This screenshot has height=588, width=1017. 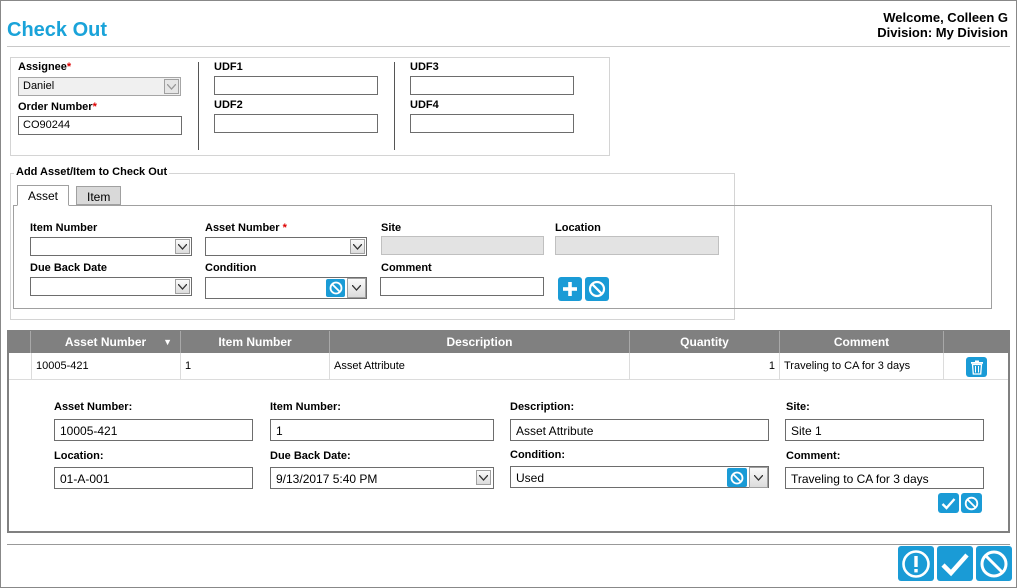 I want to click on welcome-text: Welcome, Colleen G, so click(x=945, y=17).